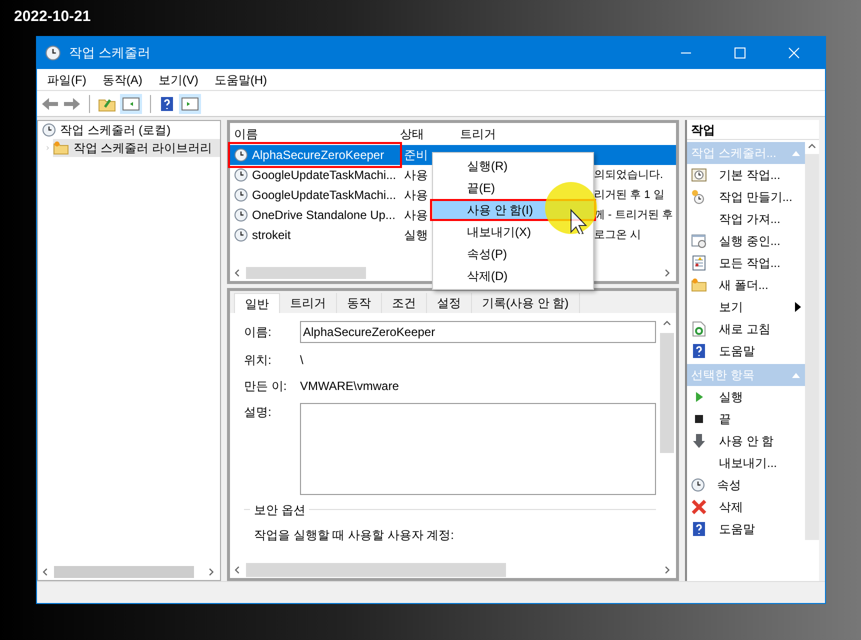 The image size is (861, 640). Describe the element at coordinates (302, 360) in the screenshot. I see `location-value: \` at that location.